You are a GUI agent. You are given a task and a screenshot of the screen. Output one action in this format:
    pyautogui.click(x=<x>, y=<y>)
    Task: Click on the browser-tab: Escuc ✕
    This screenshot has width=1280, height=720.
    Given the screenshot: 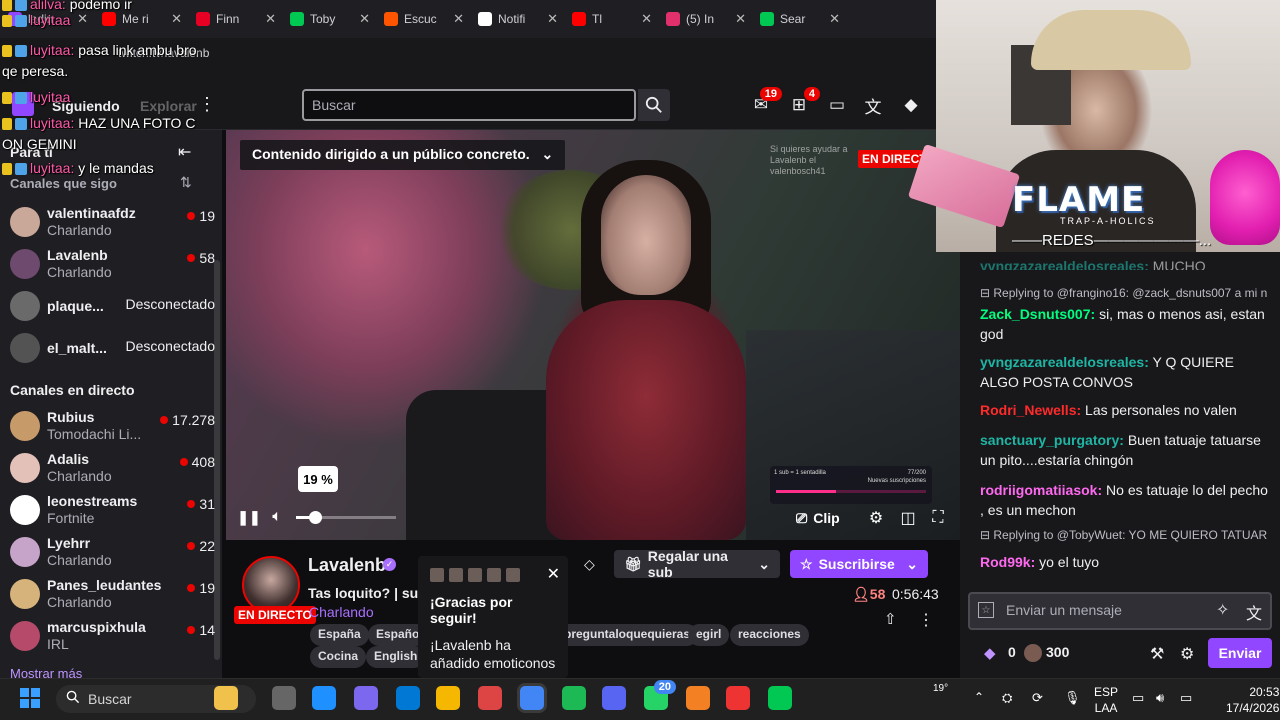 What is the action you would take?
    pyautogui.click(x=423, y=19)
    